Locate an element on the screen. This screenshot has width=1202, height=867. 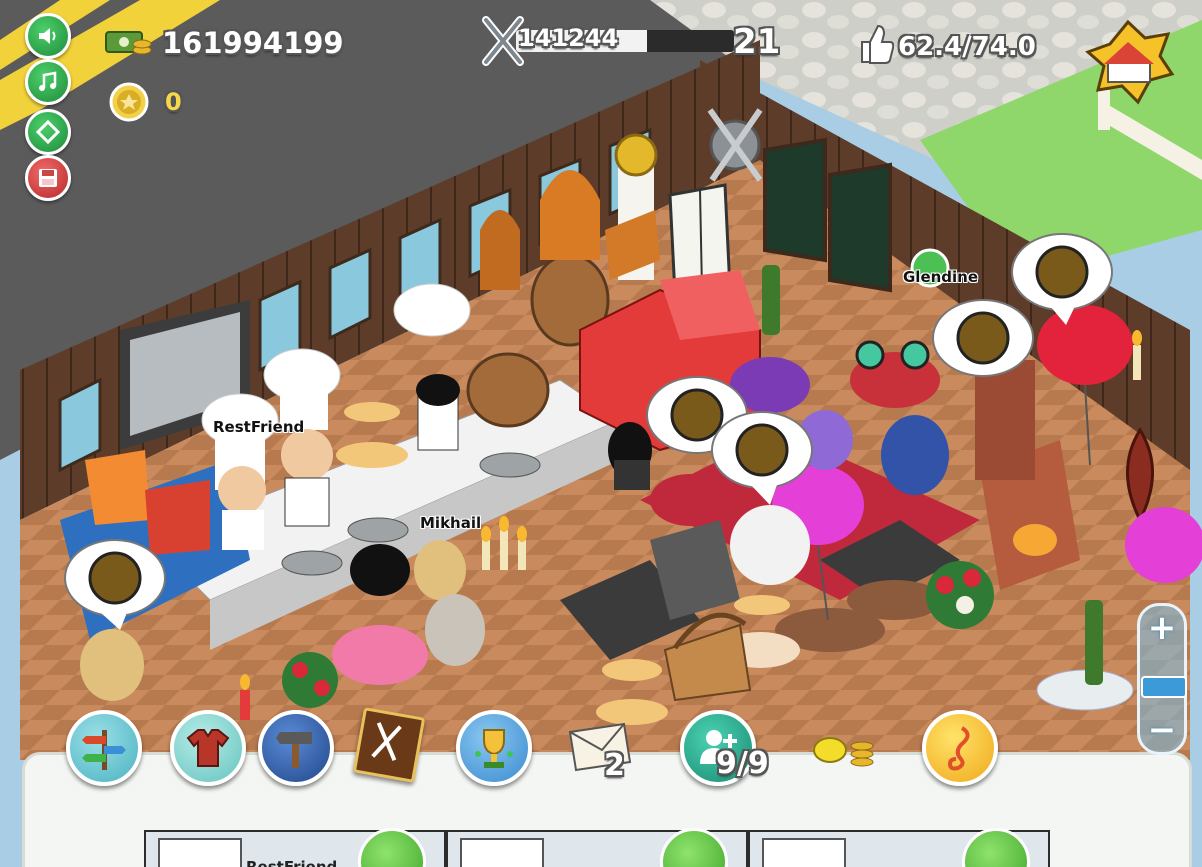
hammer-icon is located at coordinates (294, 750).